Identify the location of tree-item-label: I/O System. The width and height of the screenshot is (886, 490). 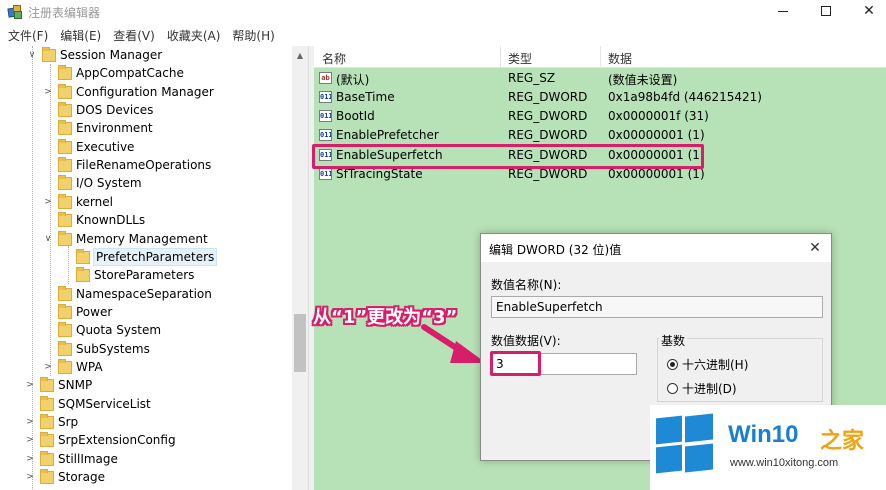
(109, 183).